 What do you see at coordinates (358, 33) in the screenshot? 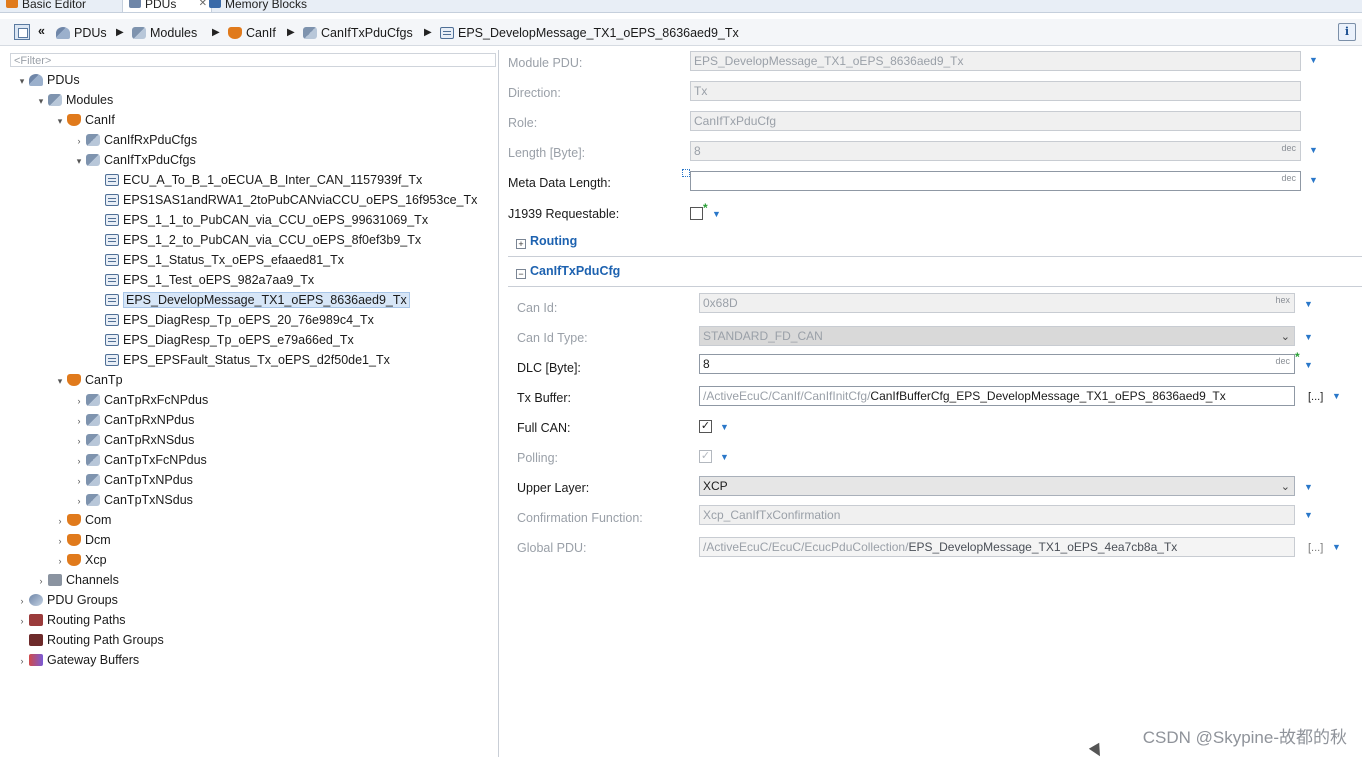
I see `breadcrumb-item-caniftxpducfgs: CanIfTxPduCfgs` at bounding box center [358, 33].